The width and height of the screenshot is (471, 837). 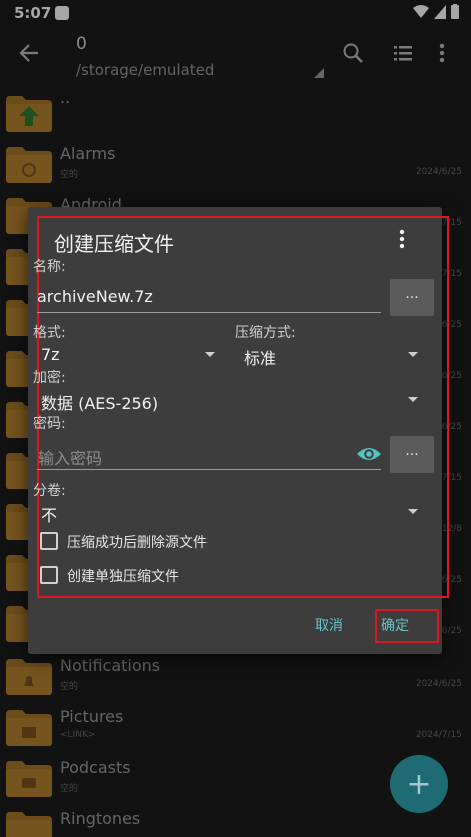 I want to click on compression-label: 压缩方式:, so click(x=265, y=333).